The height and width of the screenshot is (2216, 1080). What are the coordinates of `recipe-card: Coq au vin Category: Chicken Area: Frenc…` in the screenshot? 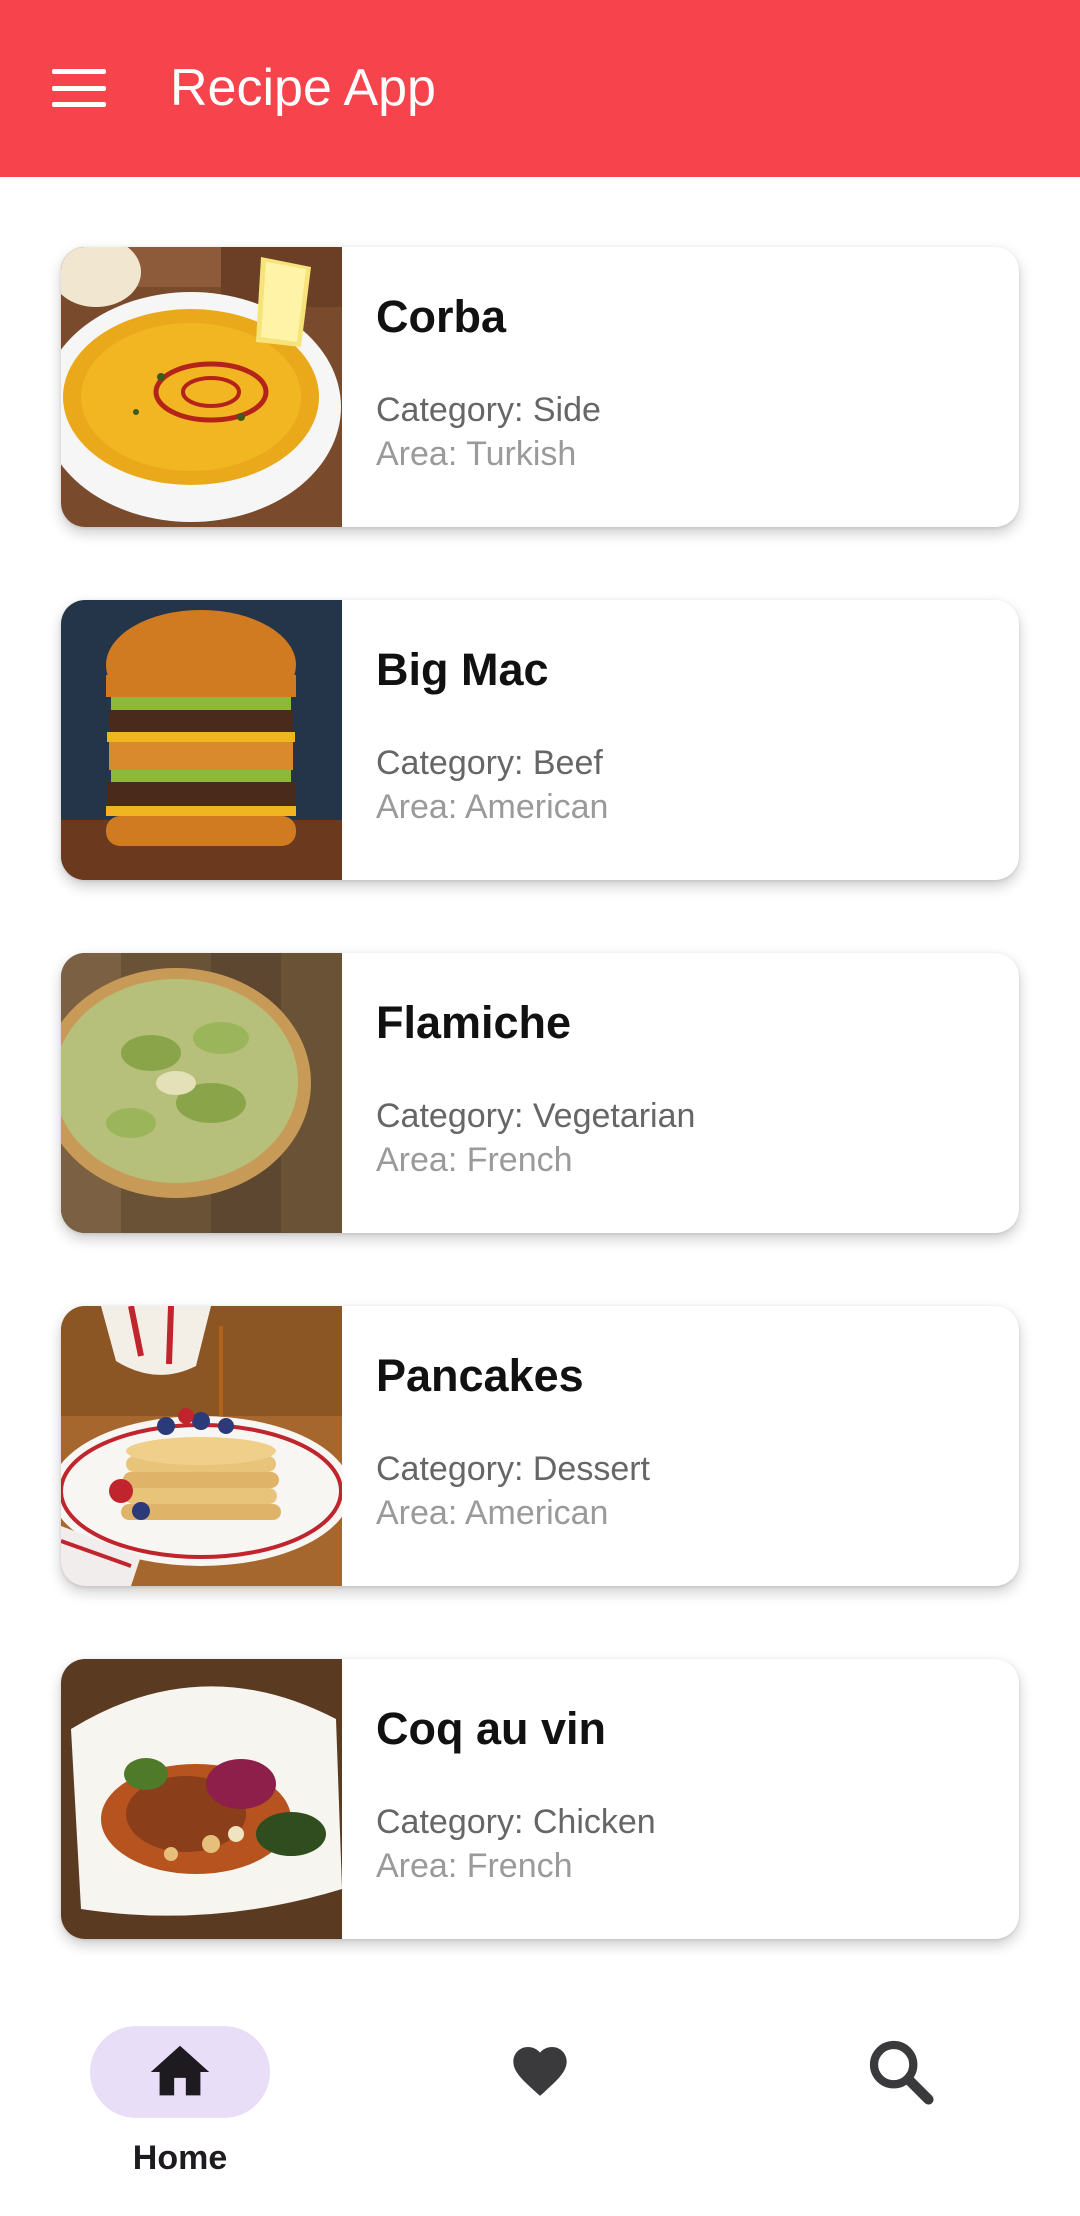 It's located at (540, 1799).